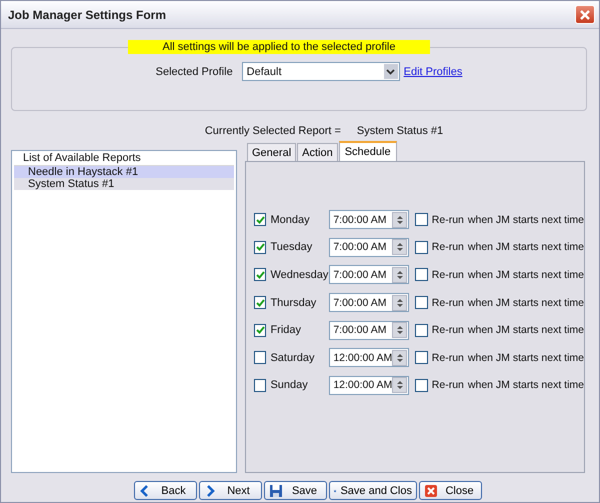 This screenshot has height=503, width=600. Describe the element at coordinates (292, 247) in the screenshot. I see `day-label: Tuesday` at that location.